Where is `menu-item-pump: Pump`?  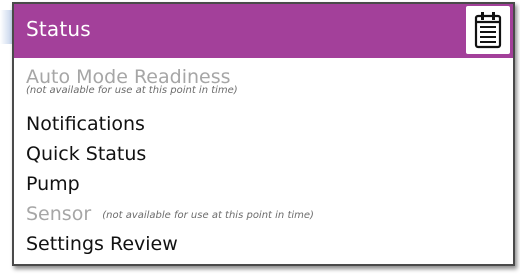
menu-item-pump: Pump is located at coordinates (265, 188).